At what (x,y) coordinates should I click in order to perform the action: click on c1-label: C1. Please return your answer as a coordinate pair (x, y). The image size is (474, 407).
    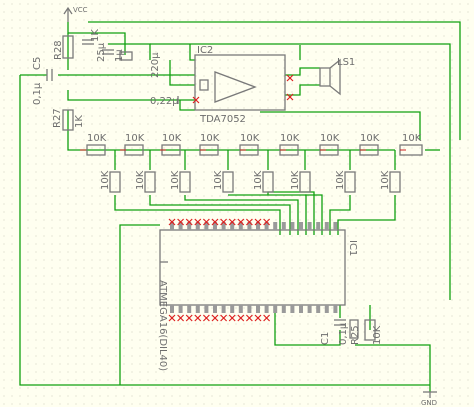
    Looking at the image, I should click on (325, 338).